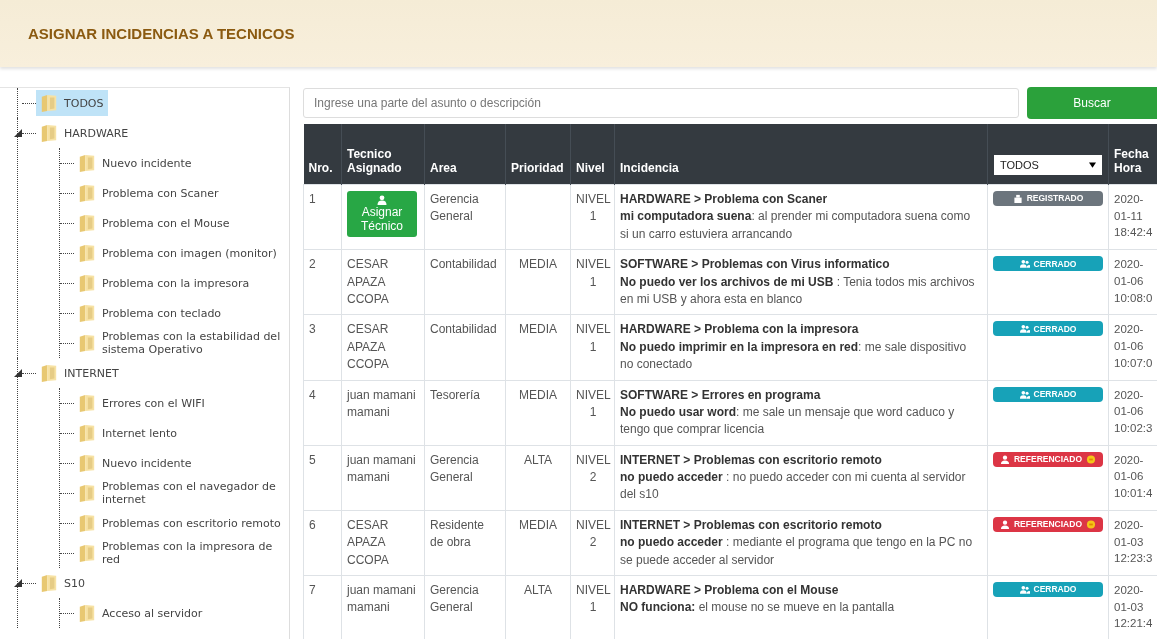 Image resolution: width=1157 pixels, height=639 pixels. What do you see at coordinates (1091, 524) in the screenshot?
I see `coin-icon` at bounding box center [1091, 524].